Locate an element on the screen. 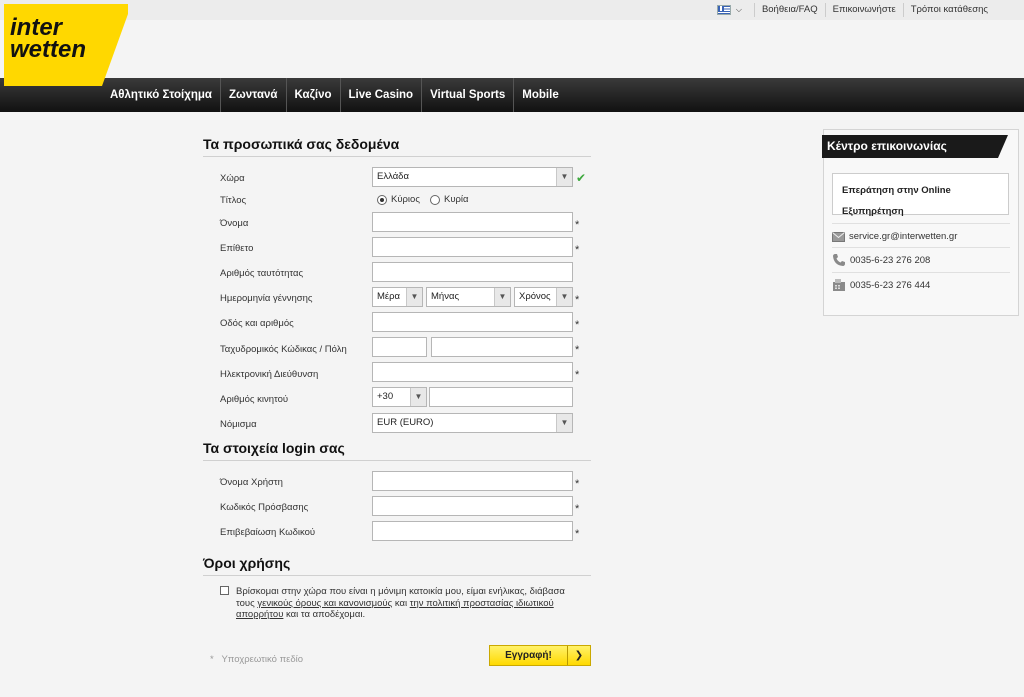 This screenshot has height=697, width=1024. chevron-down-icon: ⌵ is located at coordinates (738, 9).